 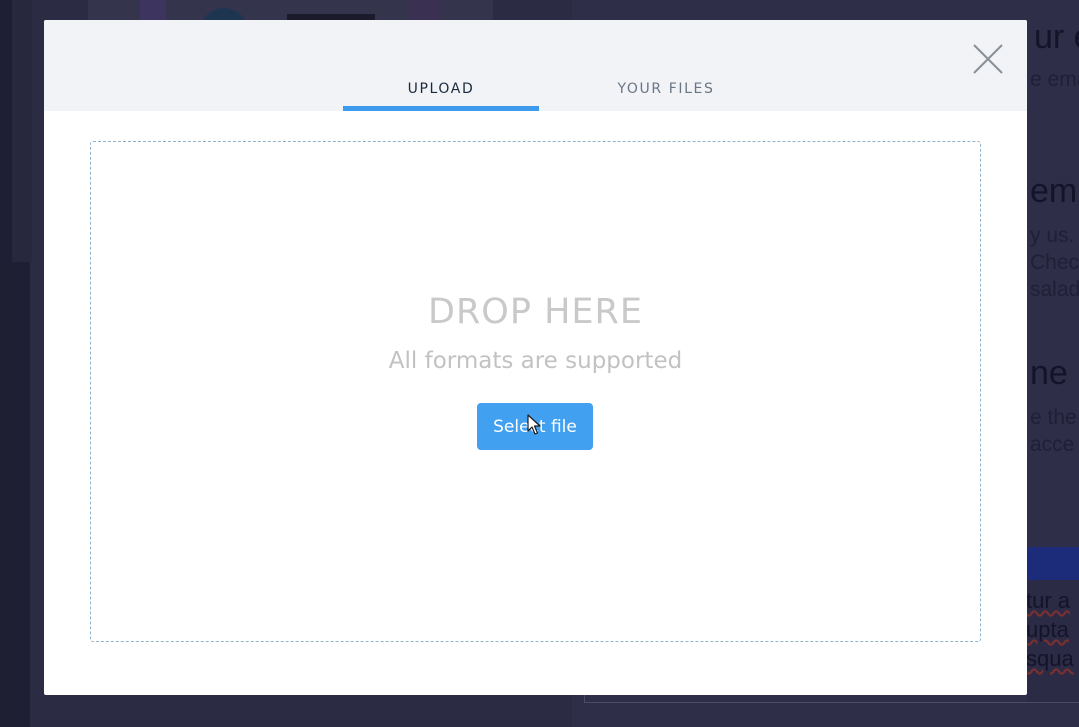 What do you see at coordinates (1054, 289) in the screenshot?
I see `bg-text: salad` at bounding box center [1054, 289].